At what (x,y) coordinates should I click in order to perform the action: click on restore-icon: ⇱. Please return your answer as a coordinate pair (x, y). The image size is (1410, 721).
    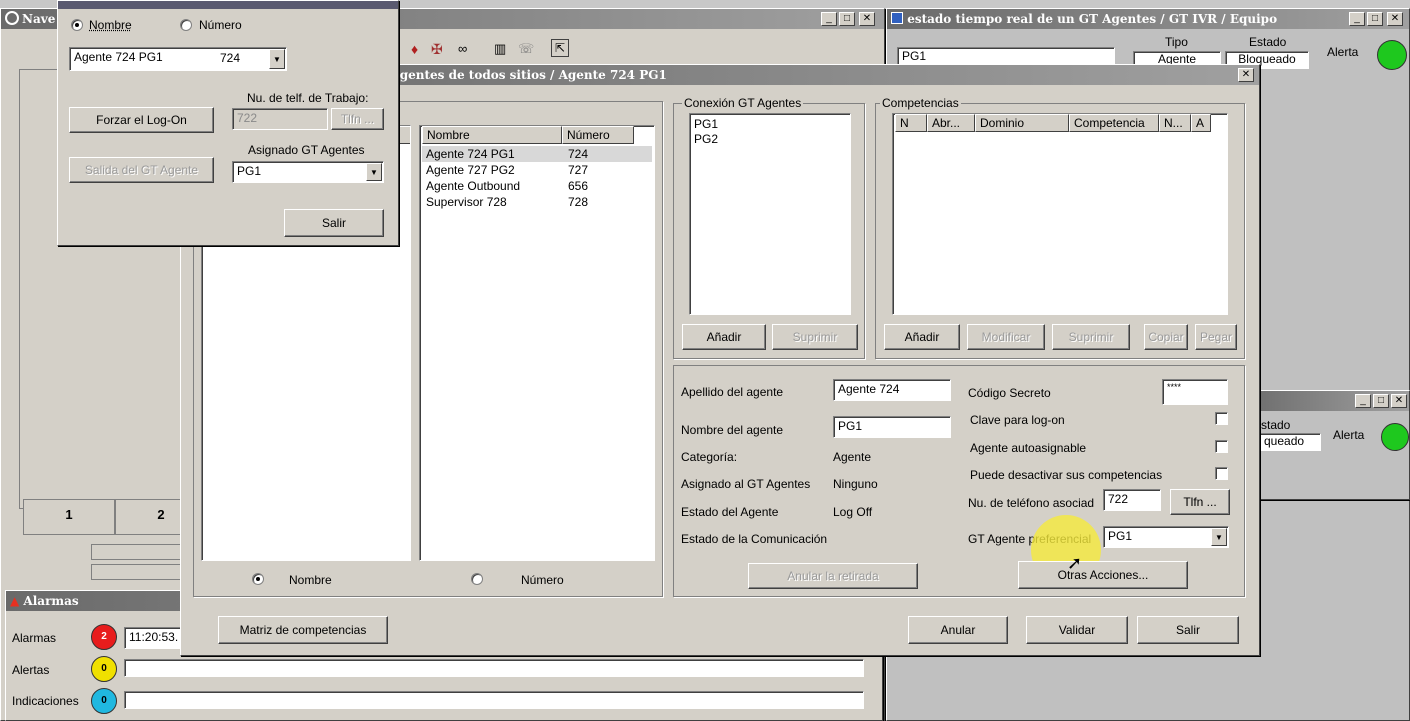
    Looking at the image, I should click on (560, 48).